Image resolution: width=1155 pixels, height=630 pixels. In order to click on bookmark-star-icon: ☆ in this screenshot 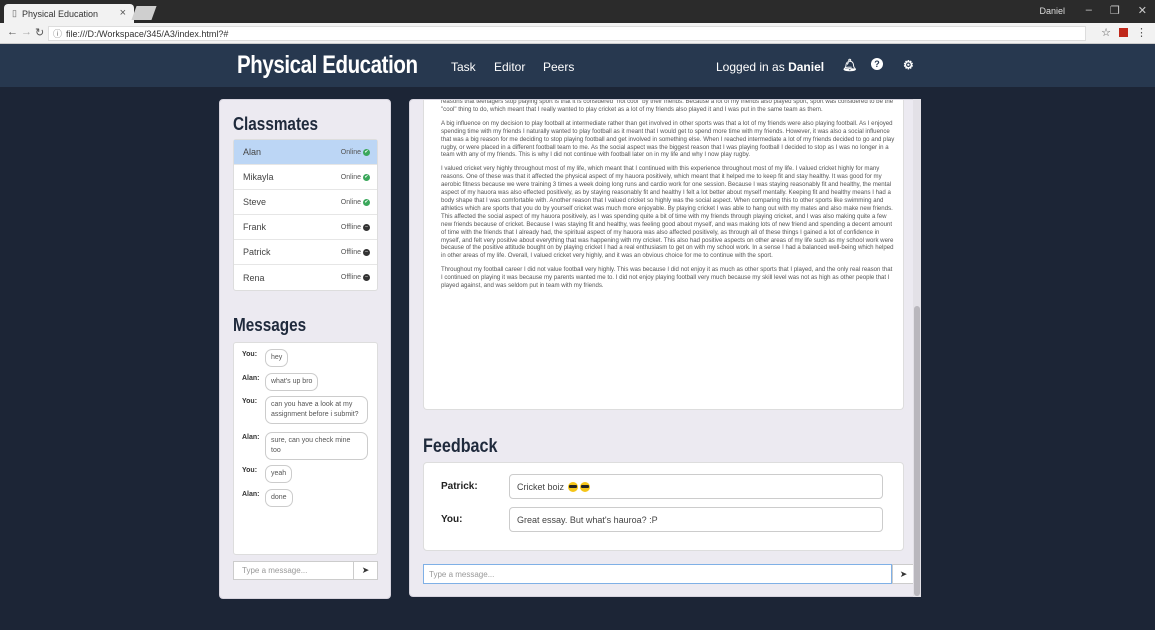, I will do `click(1106, 32)`.